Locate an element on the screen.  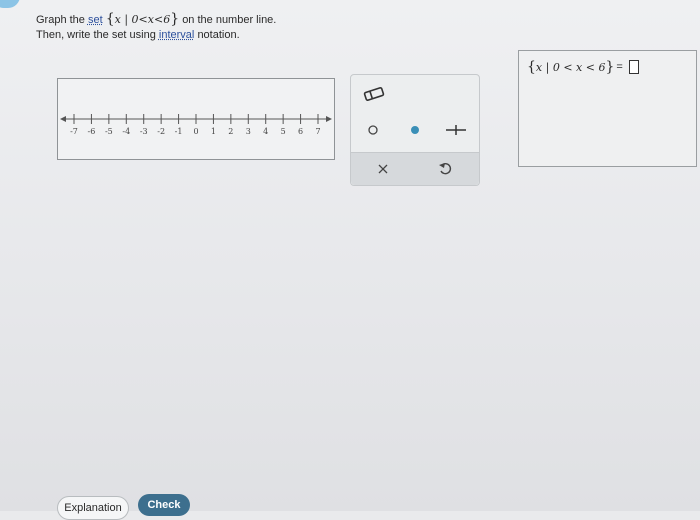
number-line-tick-label: 0 is located at coordinates (195, 131).